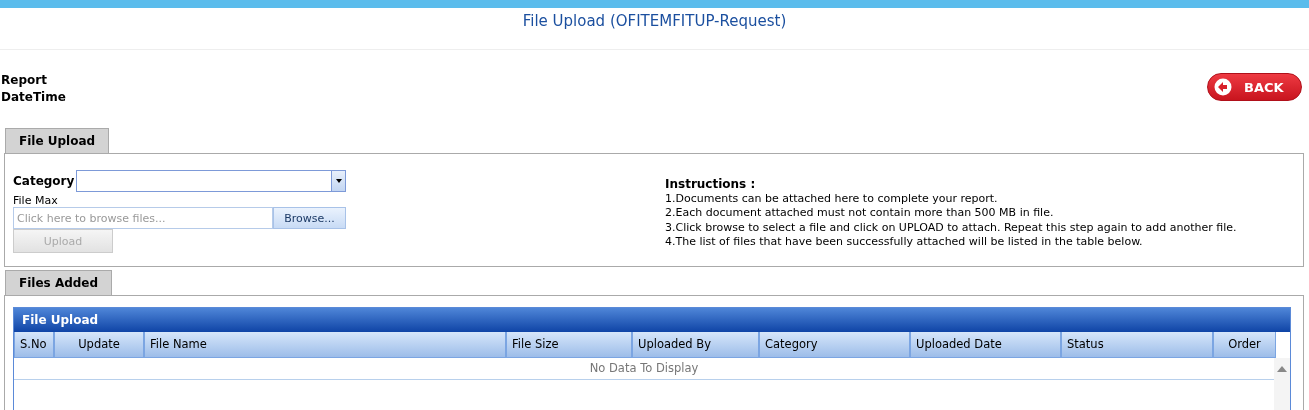  I want to click on arrow-left-icon, so click(1223, 87).